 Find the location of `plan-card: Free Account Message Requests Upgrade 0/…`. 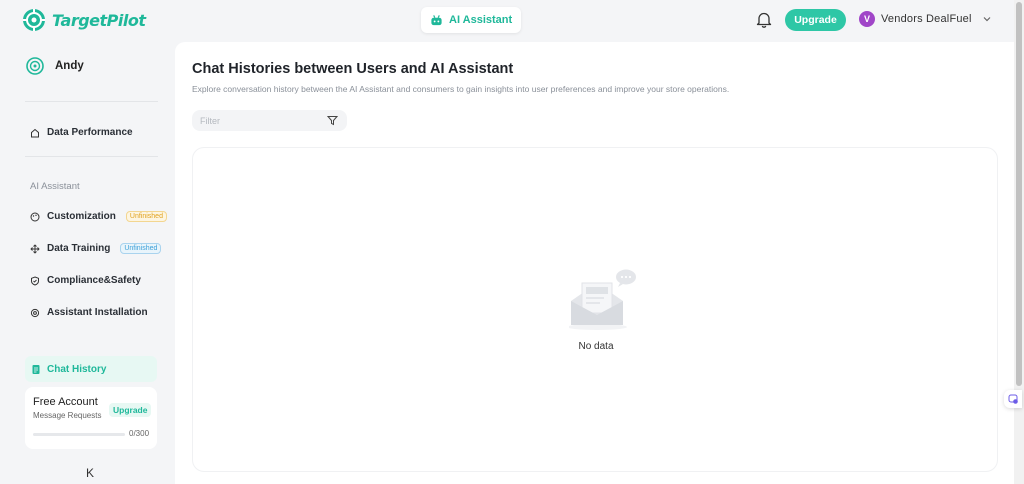

plan-card: Free Account Message Requests Upgrade 0/… is located at coordinates (91, 418).